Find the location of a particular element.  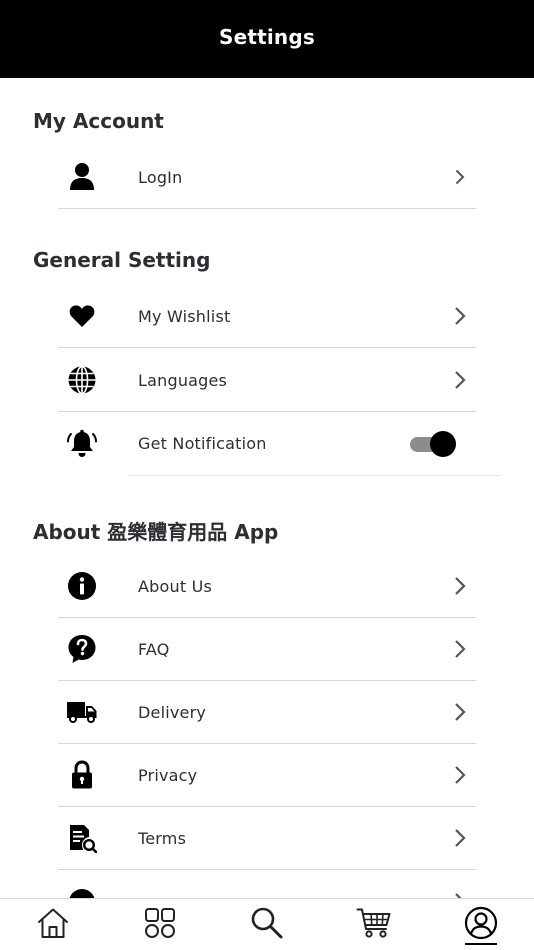

settings-item-privacy: Privacy is located at coordinates (267, 775).